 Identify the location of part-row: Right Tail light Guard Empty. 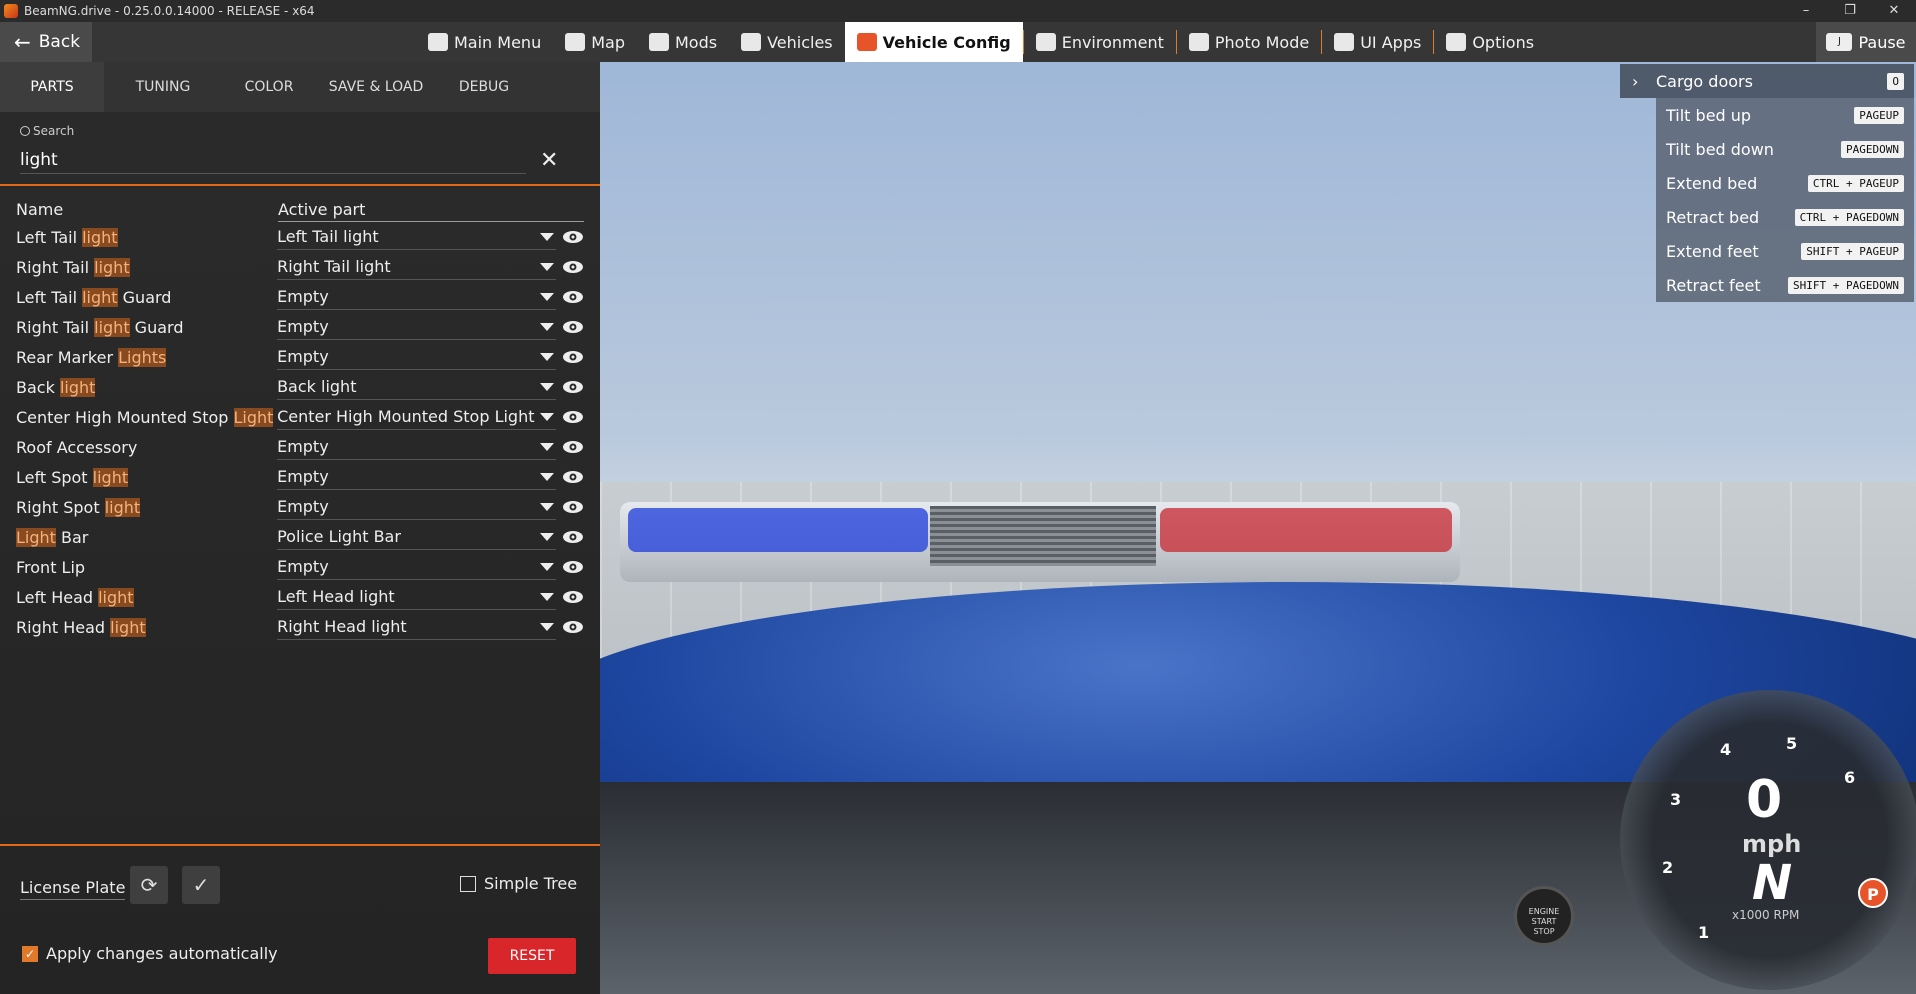
(300, 327).